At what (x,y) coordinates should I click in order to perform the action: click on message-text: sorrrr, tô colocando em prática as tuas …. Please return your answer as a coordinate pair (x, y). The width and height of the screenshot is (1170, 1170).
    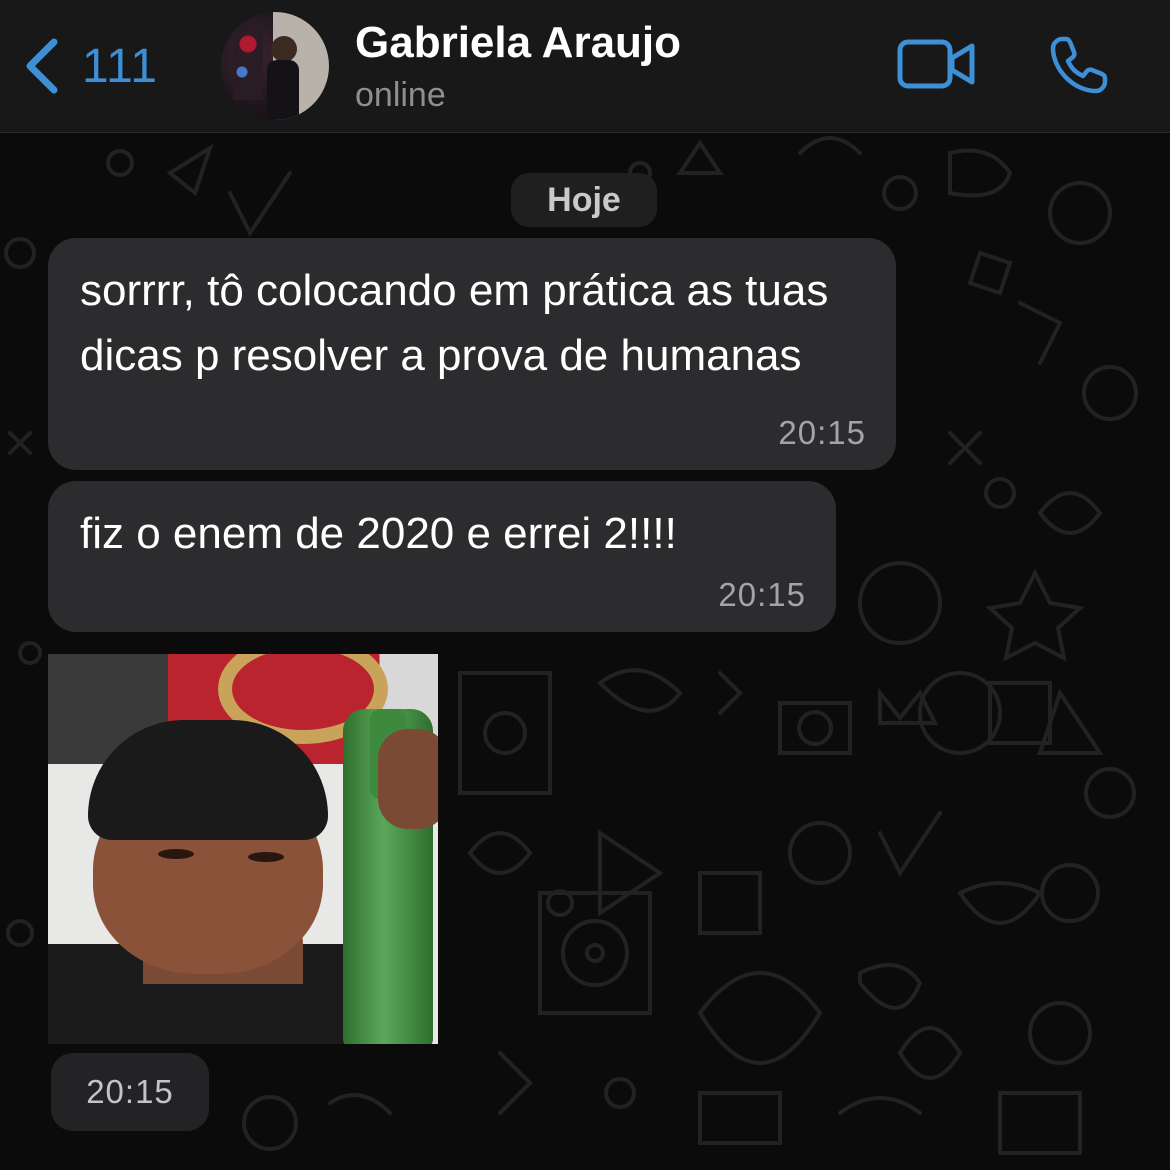
    Looking at the image, I should click on (454, 323).